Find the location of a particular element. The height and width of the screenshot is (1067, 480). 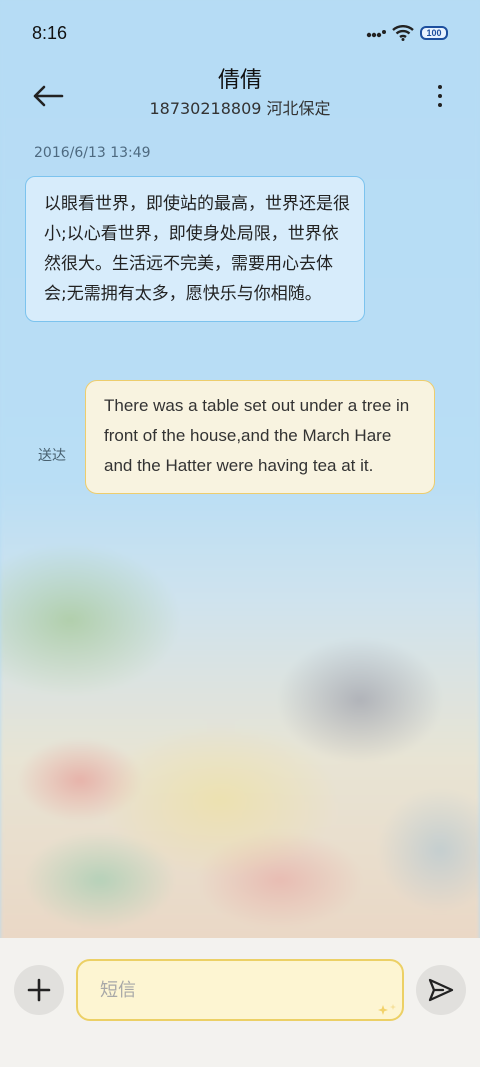

more-options-button is located at coordinates (440, 96).